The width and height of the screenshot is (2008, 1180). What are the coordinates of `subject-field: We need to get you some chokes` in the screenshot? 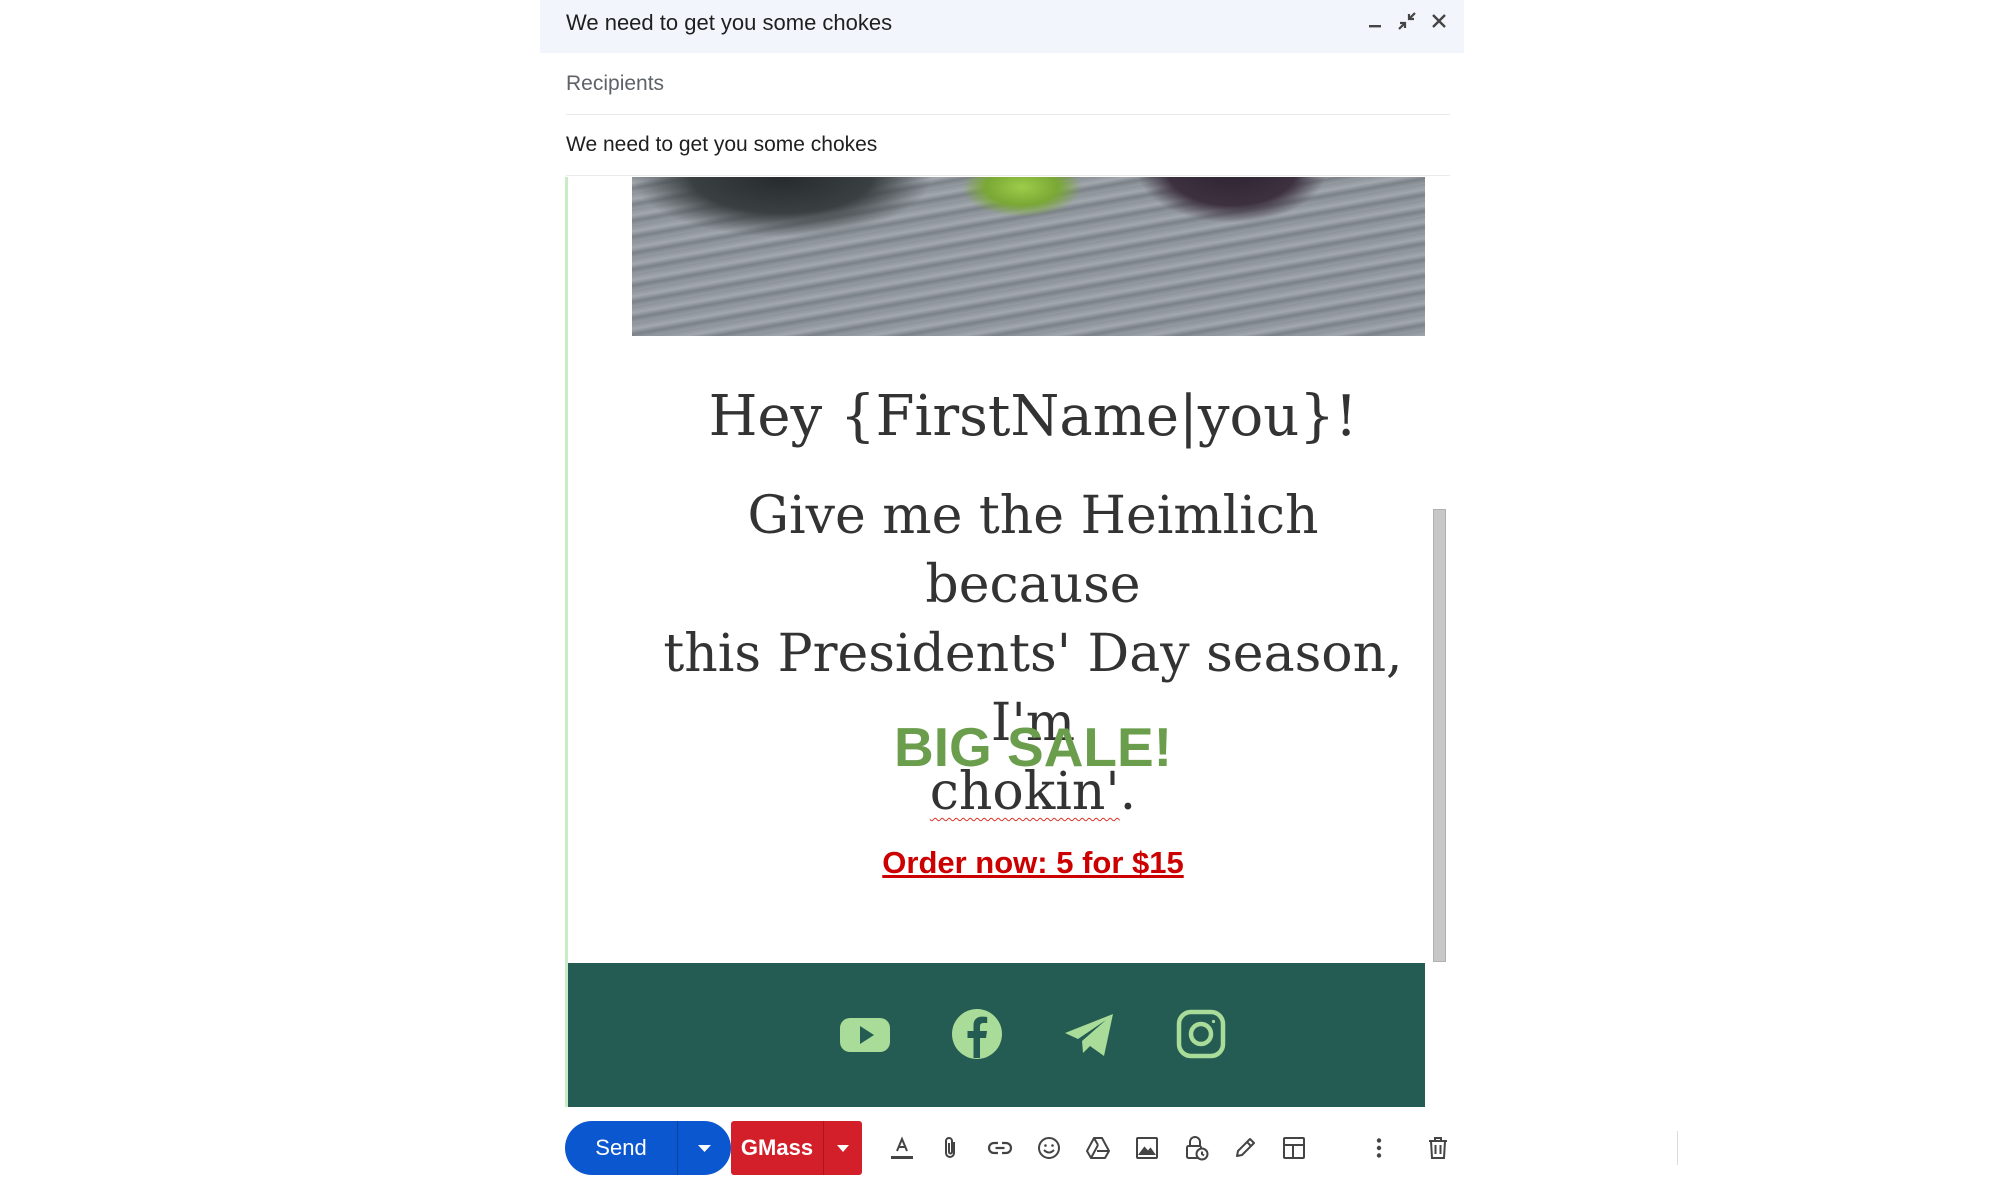 It's located at (1008, 145).